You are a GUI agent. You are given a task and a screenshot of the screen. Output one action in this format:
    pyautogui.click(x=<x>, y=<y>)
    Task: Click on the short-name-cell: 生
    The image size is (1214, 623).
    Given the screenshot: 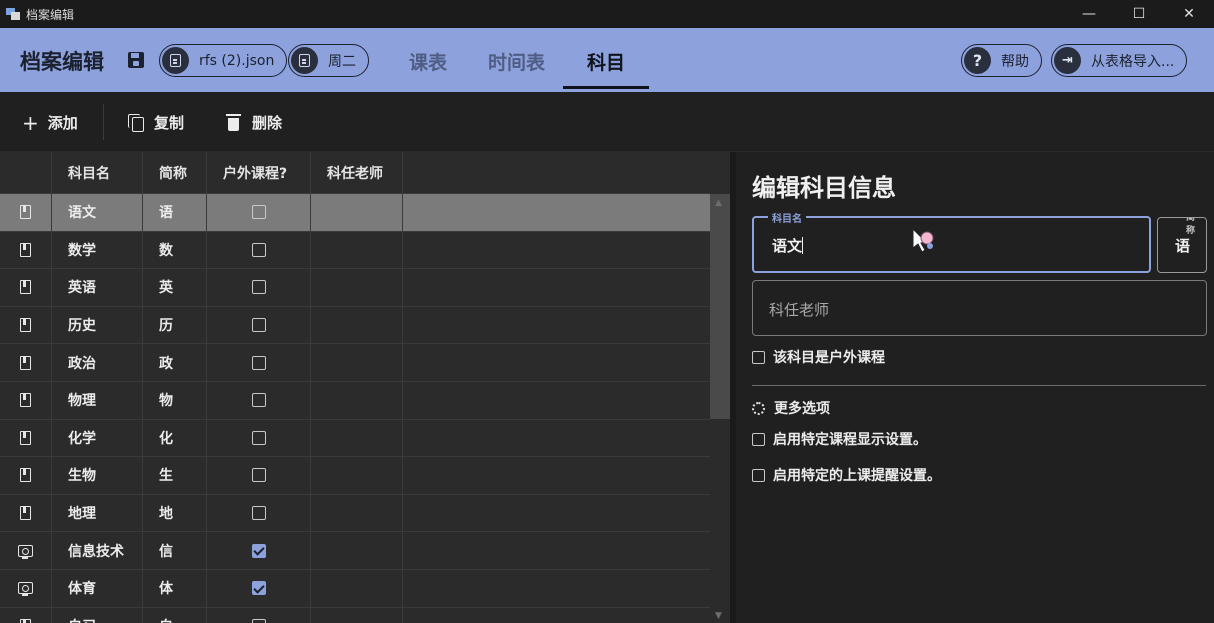 What is the action you would take?
    pyautogui.click(x=175, y=475)
    